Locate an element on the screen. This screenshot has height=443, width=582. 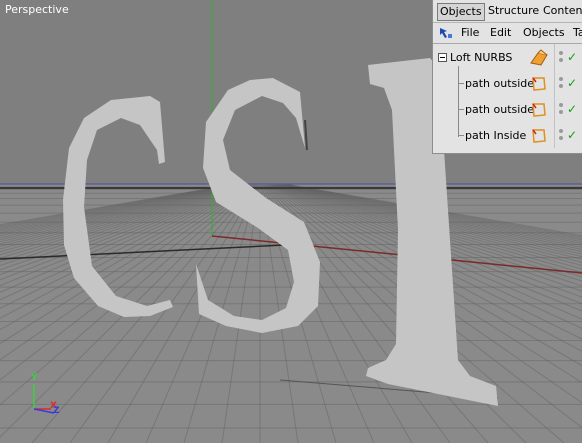
pointer-icon-graphic is located at coordinates (446, 33).